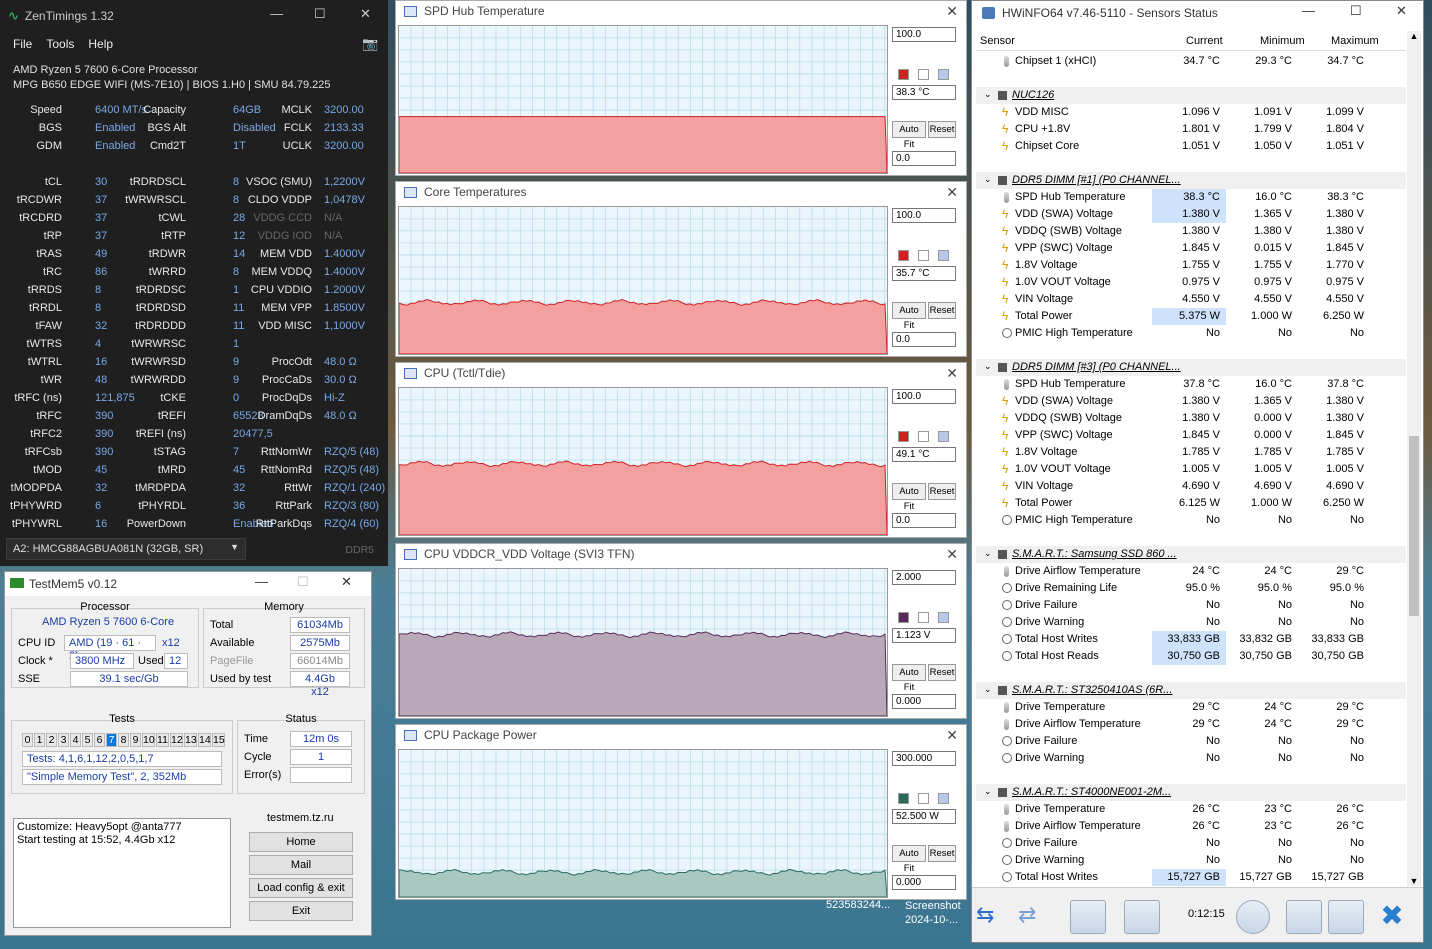 This screenshot has height=949, width=1432. I want to click on arrows-collapse-icon: ⇄, so click(1037, 917).